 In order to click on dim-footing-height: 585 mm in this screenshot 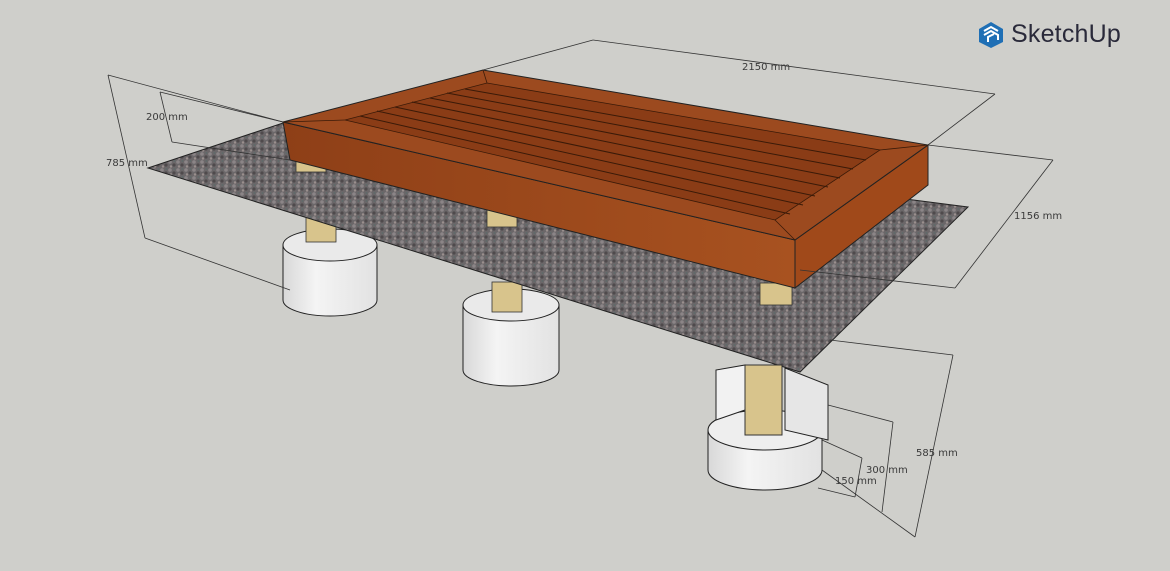, I will do `click(937, 453)`.